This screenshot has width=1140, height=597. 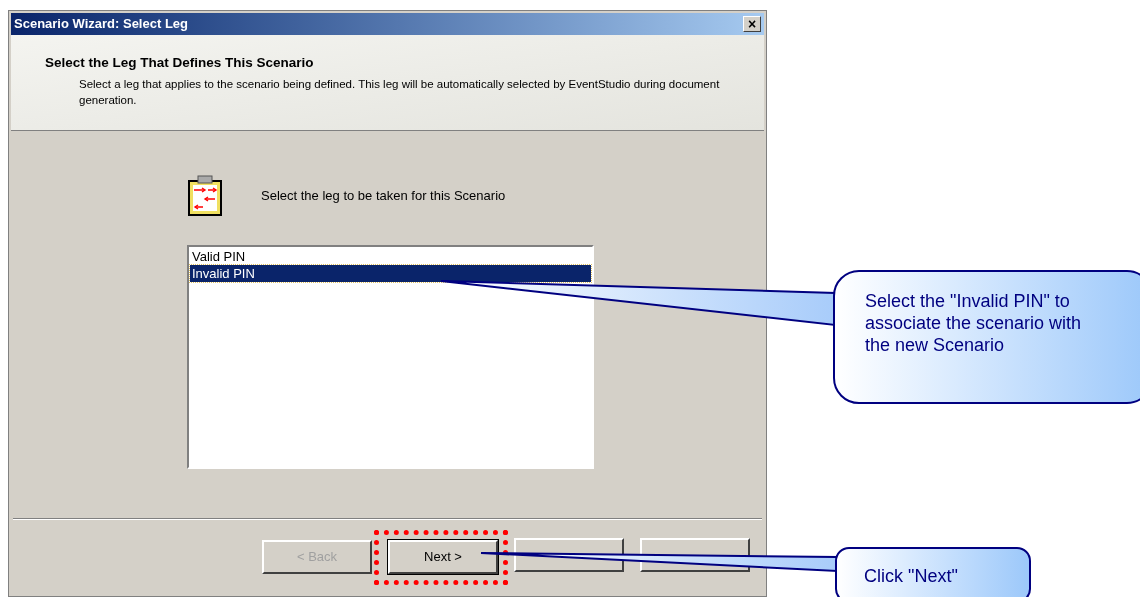 I want to click on header-title: Select the Leg That Defines This Scenario, so click(x=180, y=63).